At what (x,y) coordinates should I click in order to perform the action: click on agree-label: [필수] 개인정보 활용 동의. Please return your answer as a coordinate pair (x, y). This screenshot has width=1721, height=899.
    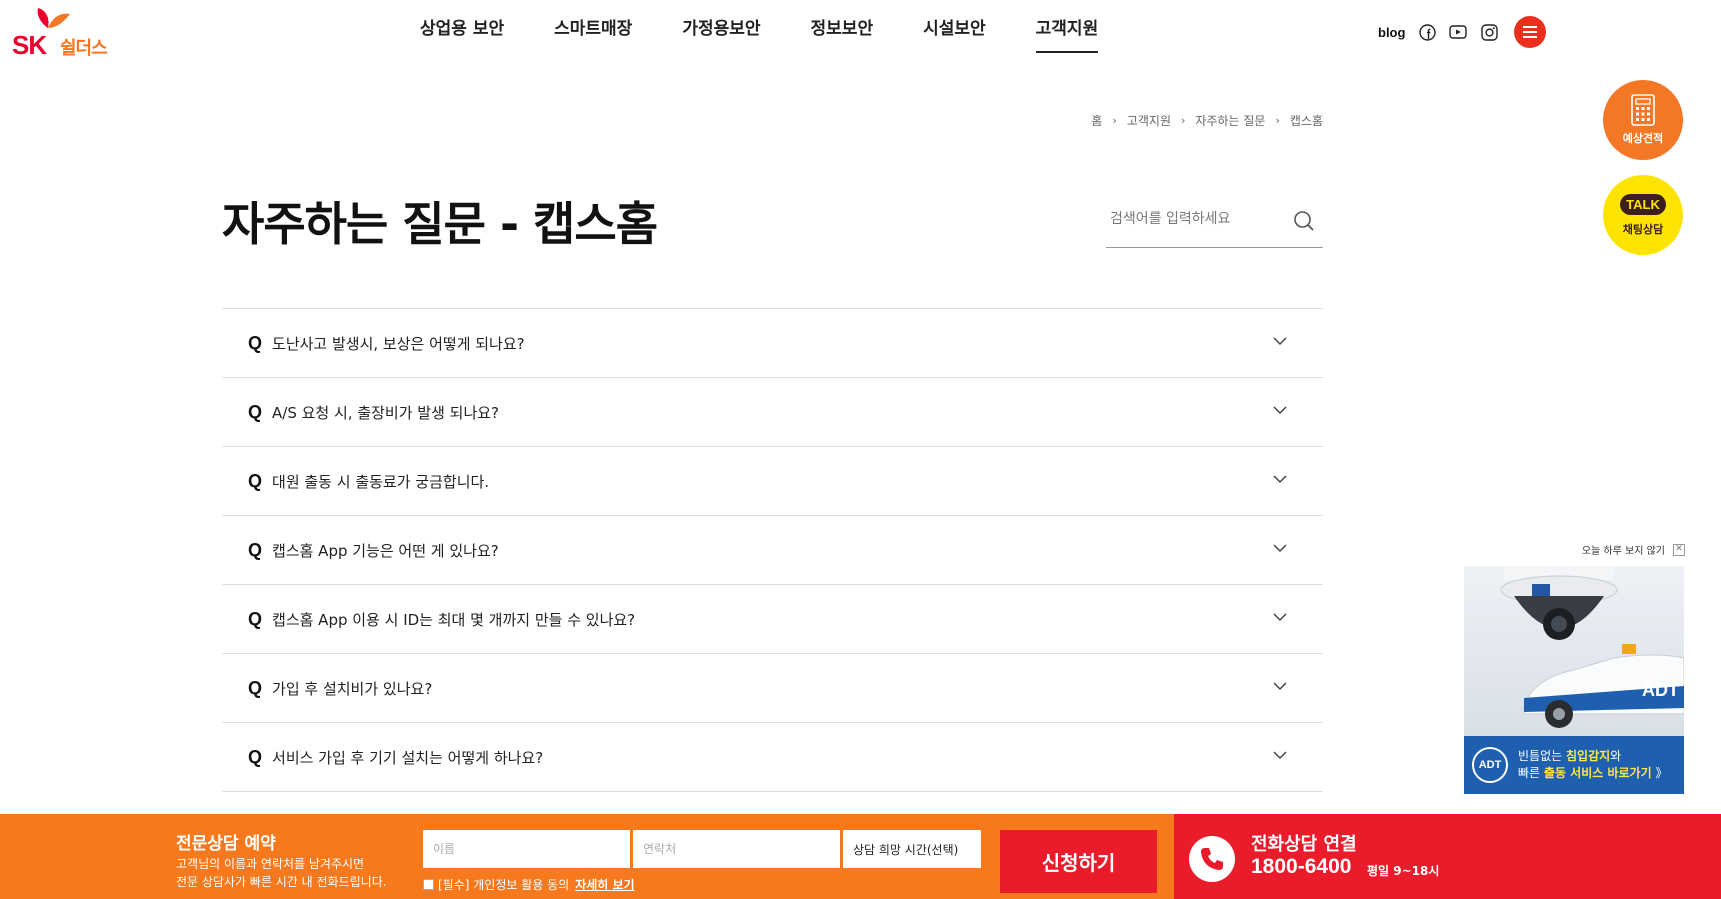
    Looking at the image, I should click on (504, 885).